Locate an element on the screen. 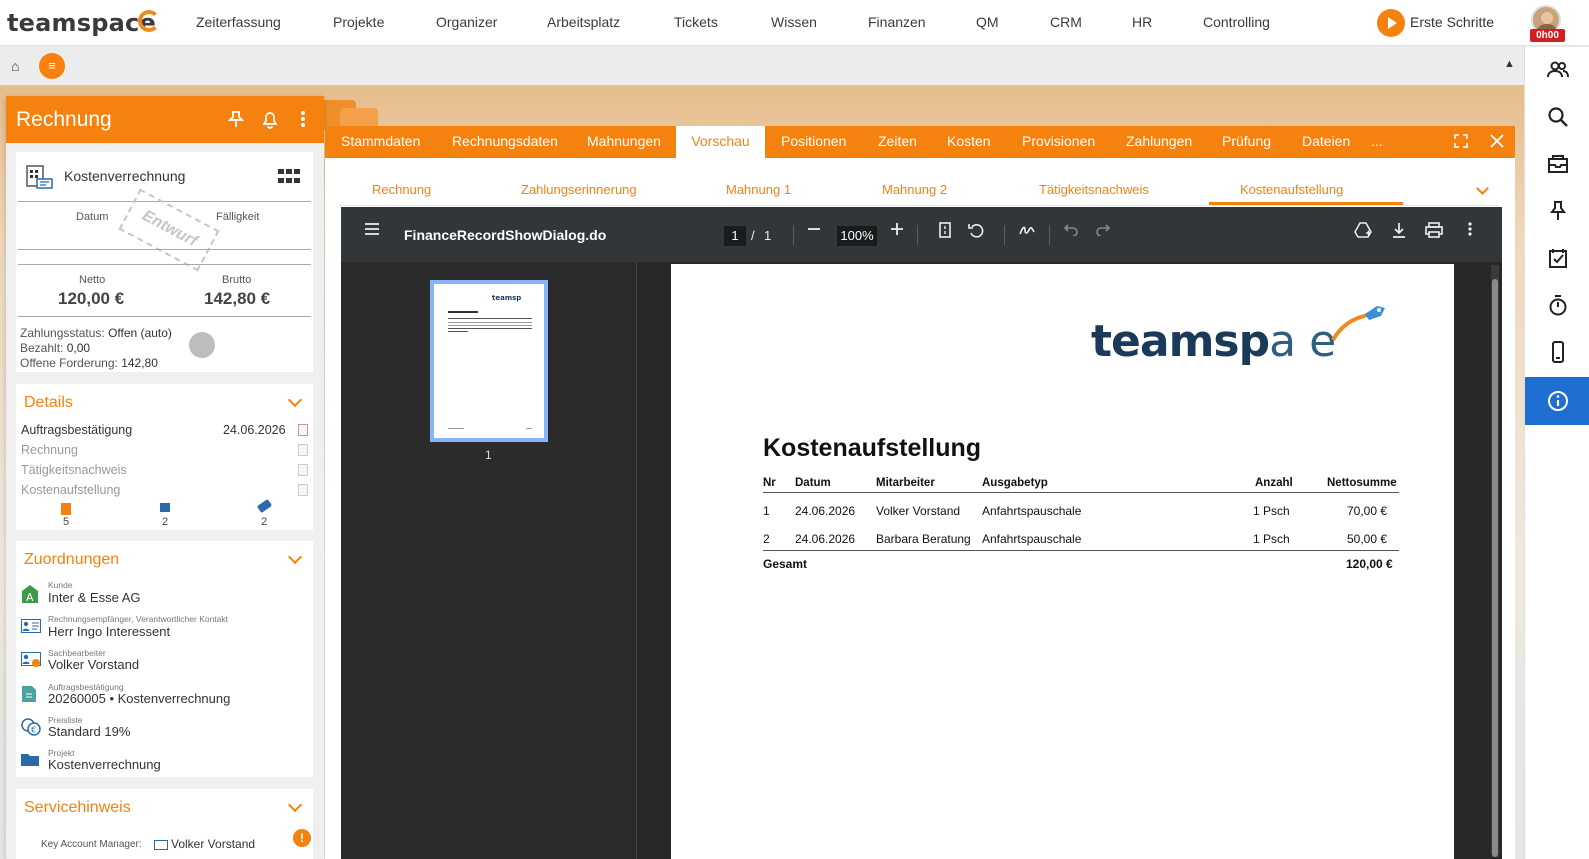  menu-arbeitsplatz: Arbeitsplatz is located at coordinates (583, 22).